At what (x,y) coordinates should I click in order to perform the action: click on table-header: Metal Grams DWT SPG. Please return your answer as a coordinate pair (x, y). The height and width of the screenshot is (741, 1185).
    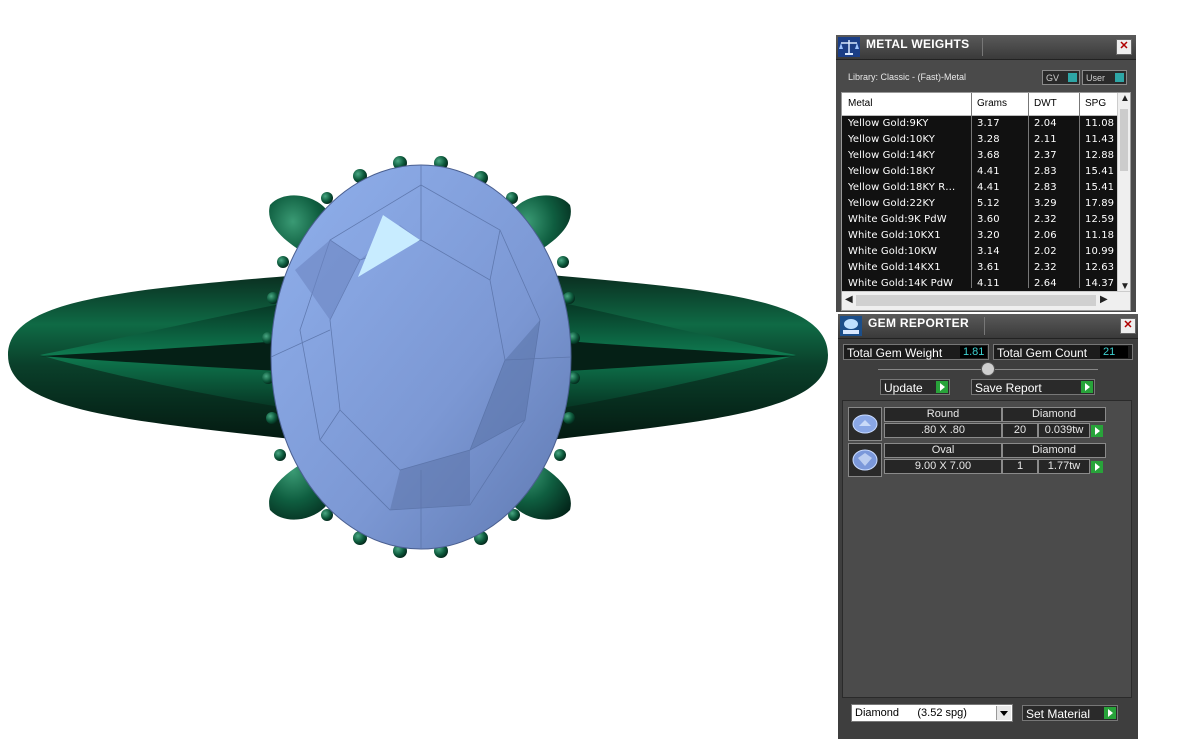
    Looking at the image, I should click on (980, 104).